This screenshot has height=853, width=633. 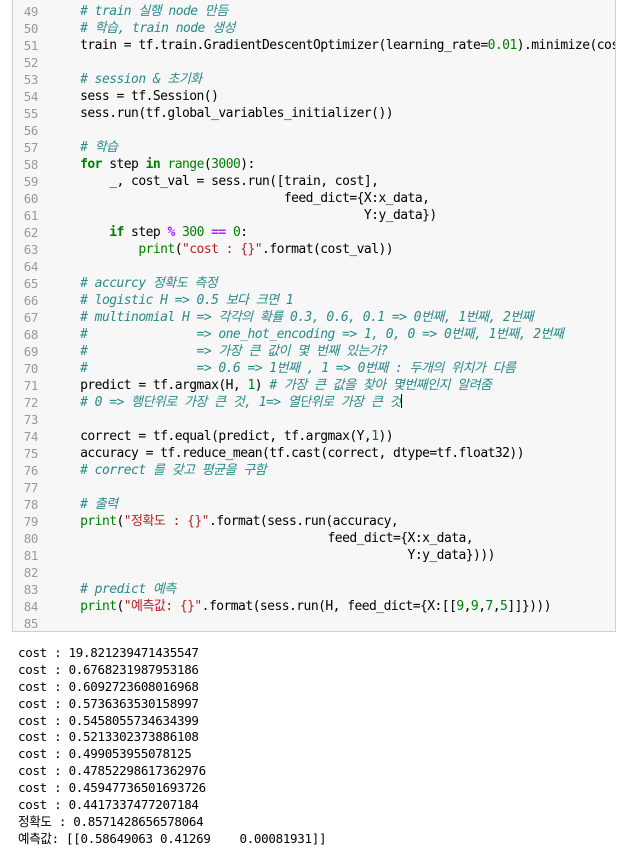 I want to click on code-token: for, so click(x=91, y=164).